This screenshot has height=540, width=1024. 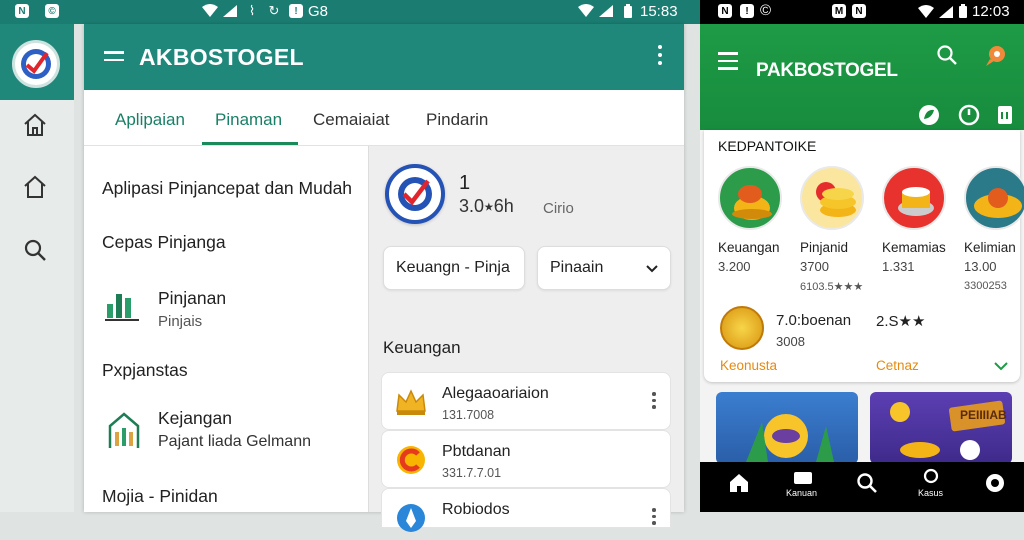 What do you see at coordinates (1007, 115) in the screenshot?
I see `document-icon` at bounding box center [1007, 115].